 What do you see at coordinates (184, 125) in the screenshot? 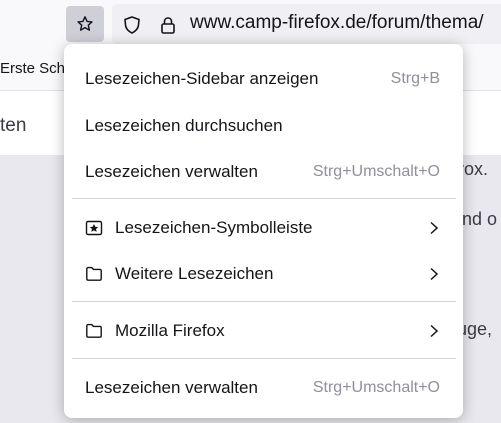
I see `menu-item-label: Lesezeichen durchsuchen` at bounding box center [184, 125].